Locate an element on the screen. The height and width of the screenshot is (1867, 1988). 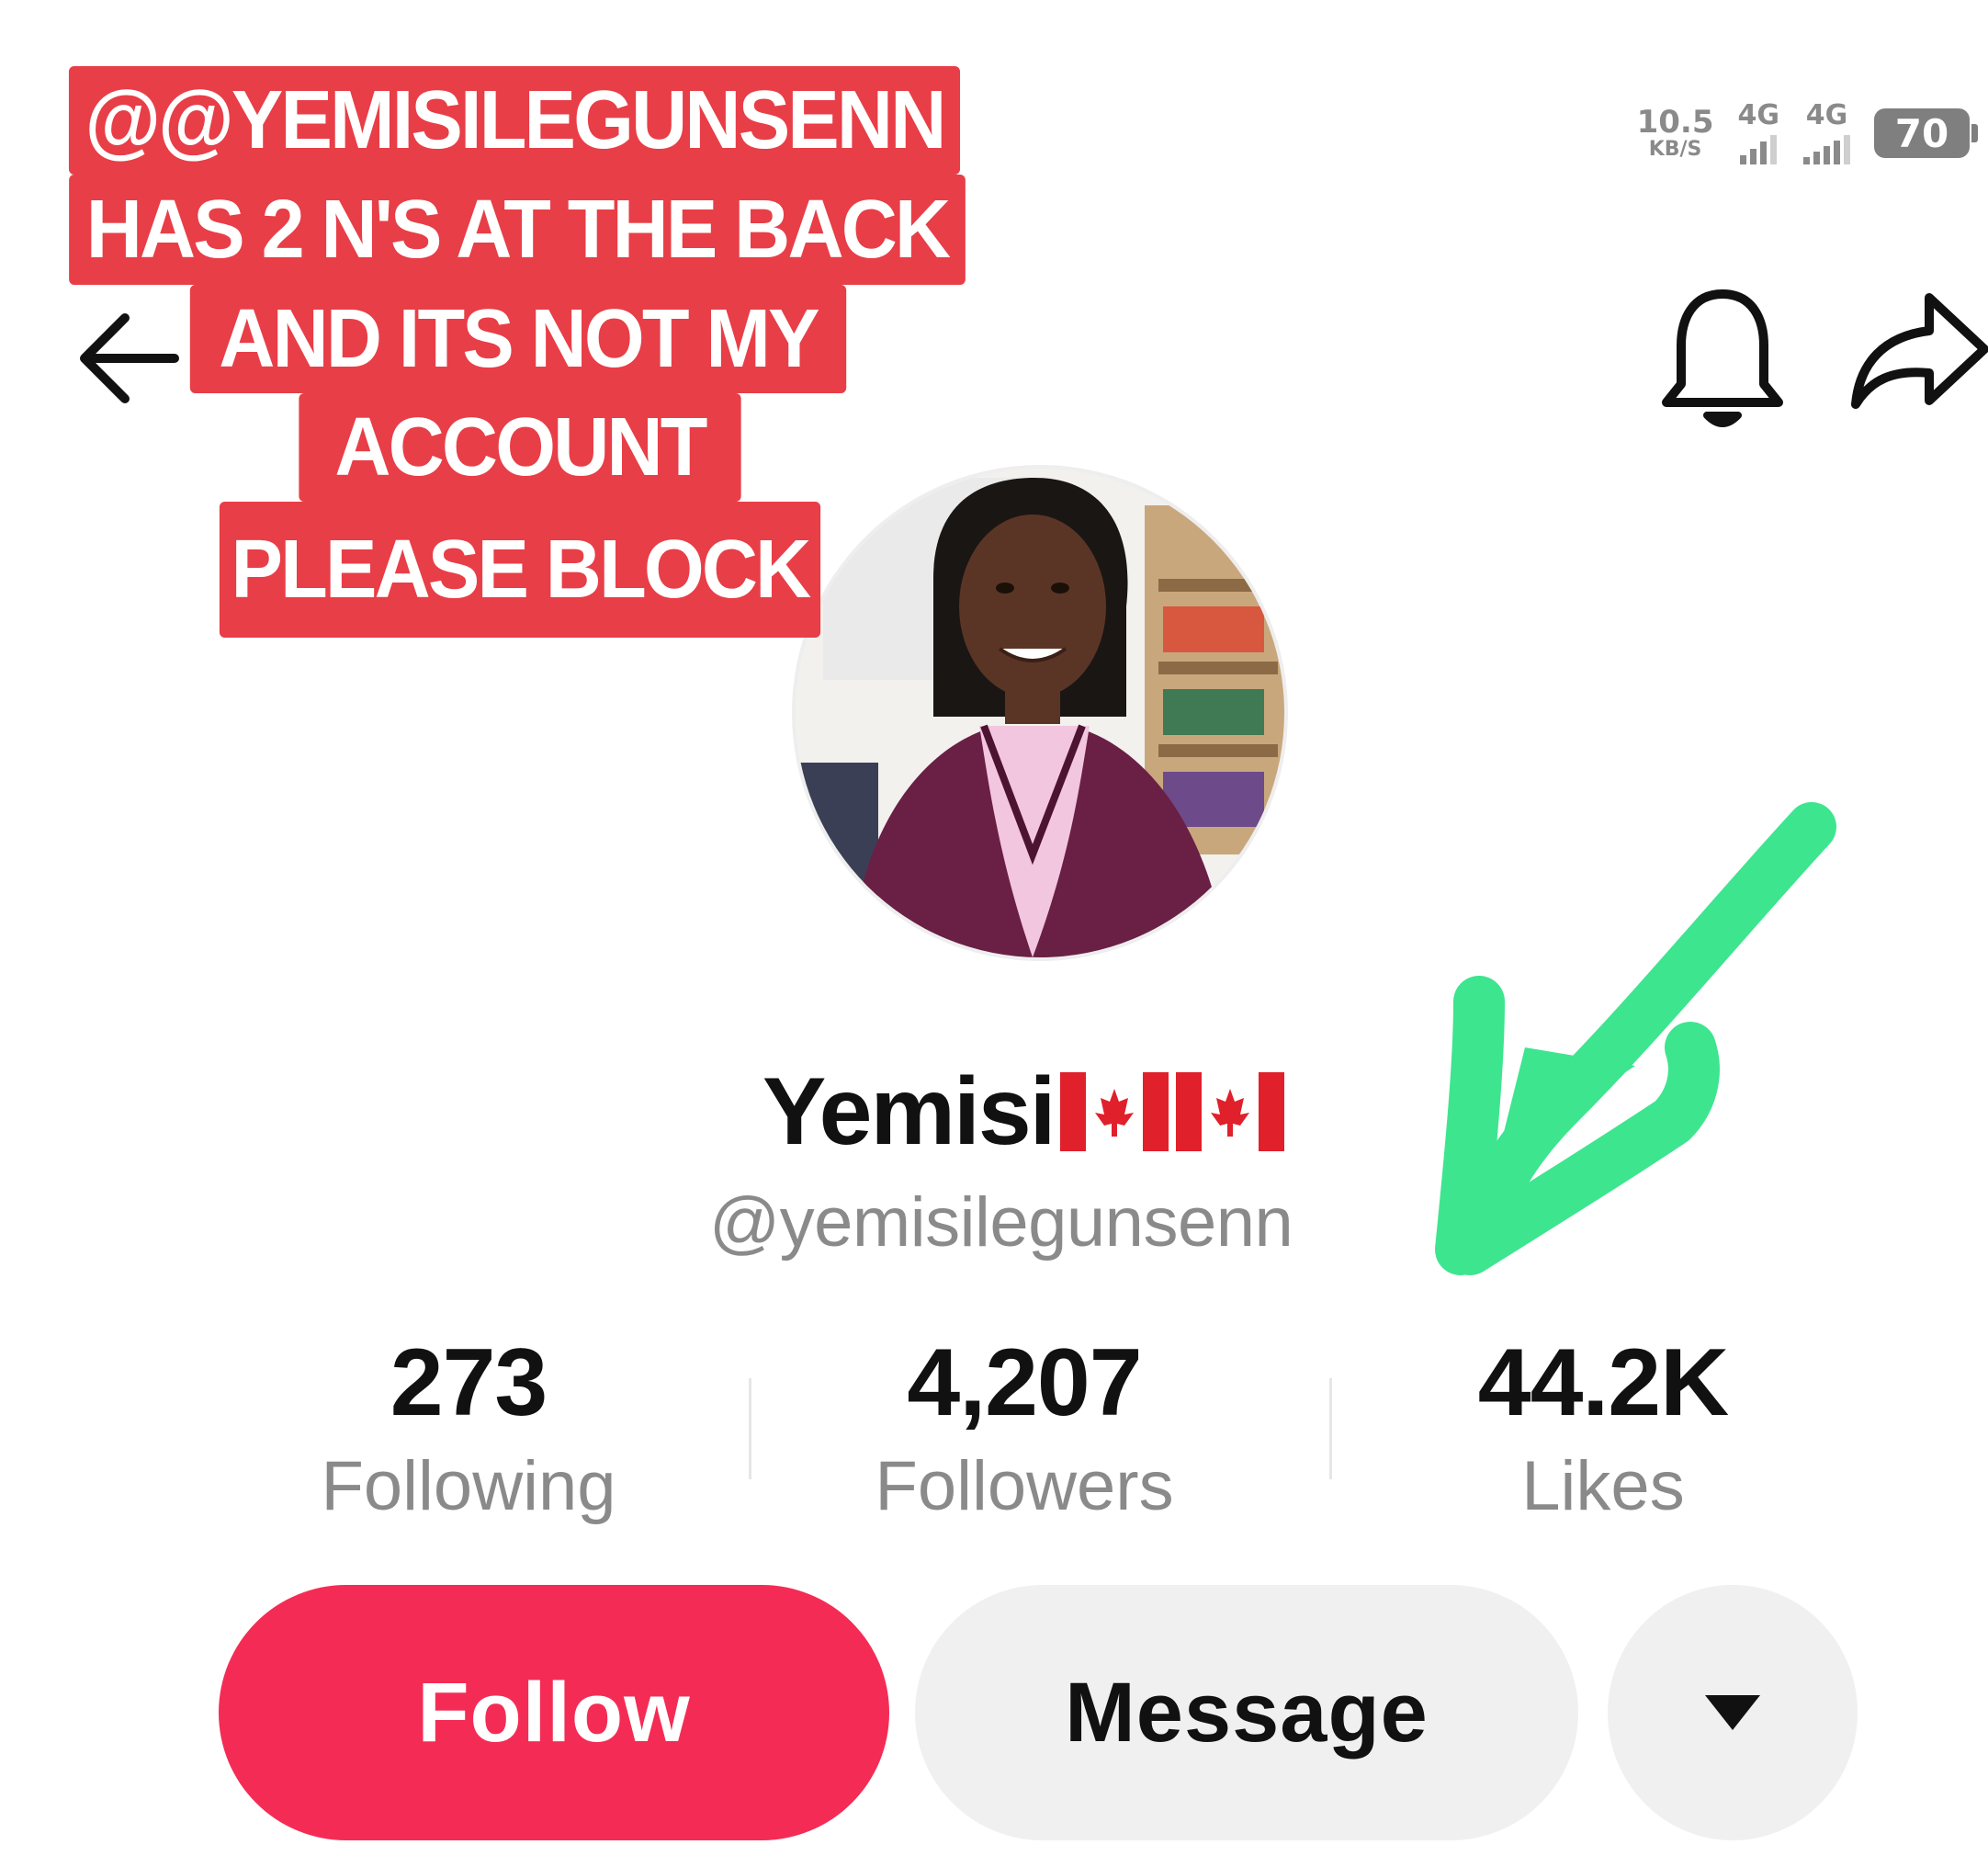
stat-likes: 44.2K Likes is located at coordinates (1603, 1427).